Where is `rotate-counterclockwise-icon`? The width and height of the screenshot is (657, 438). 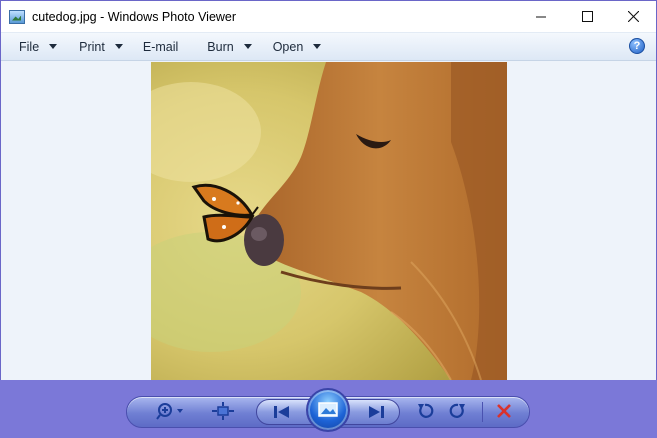
rotate-counterclockwise-icon is located at coordinates (426, 410).